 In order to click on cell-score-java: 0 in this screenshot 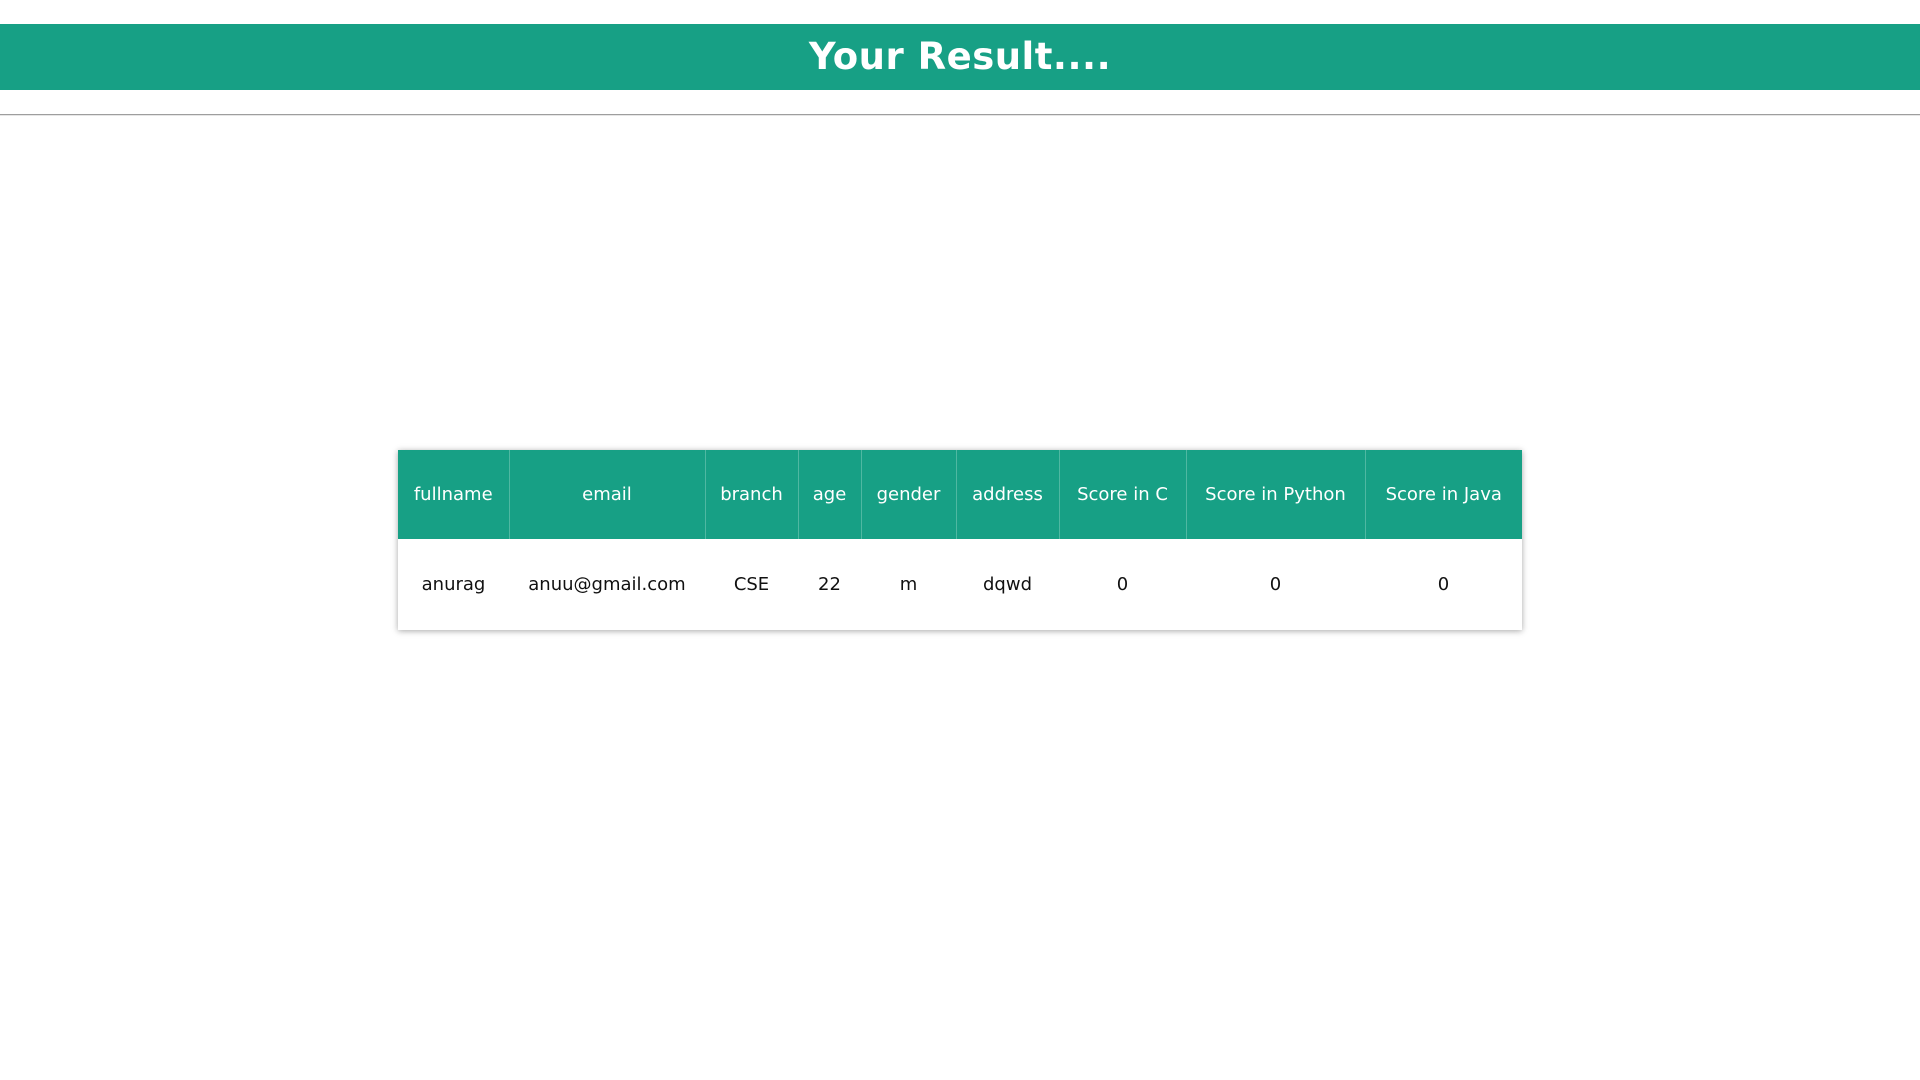, I will do `click(1443, 584)`.